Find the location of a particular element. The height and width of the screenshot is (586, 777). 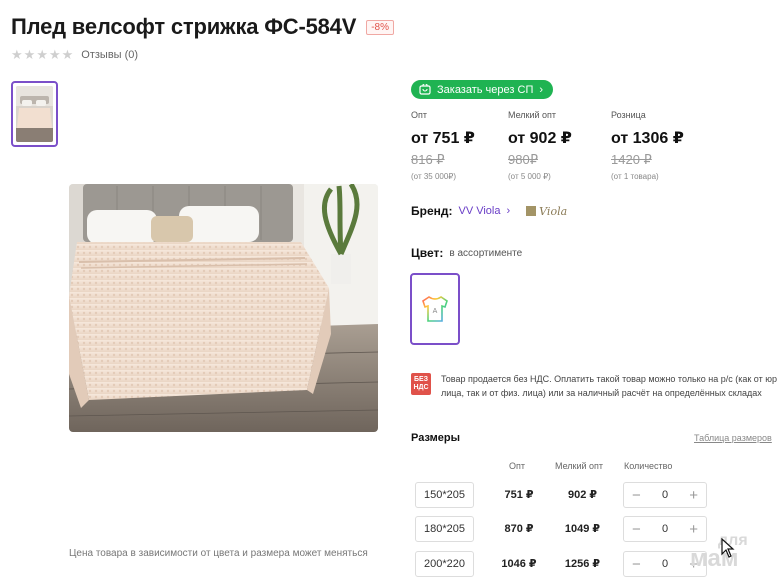

sizes-title: Размеры is located at coordinates (436, 438).